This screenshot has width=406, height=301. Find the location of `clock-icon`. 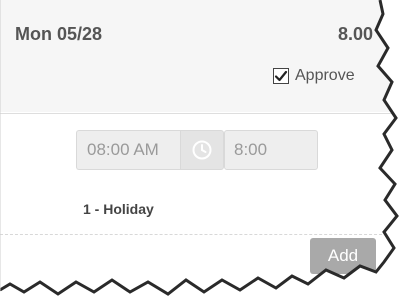

clock-icon is located at coordinates (202, 150).